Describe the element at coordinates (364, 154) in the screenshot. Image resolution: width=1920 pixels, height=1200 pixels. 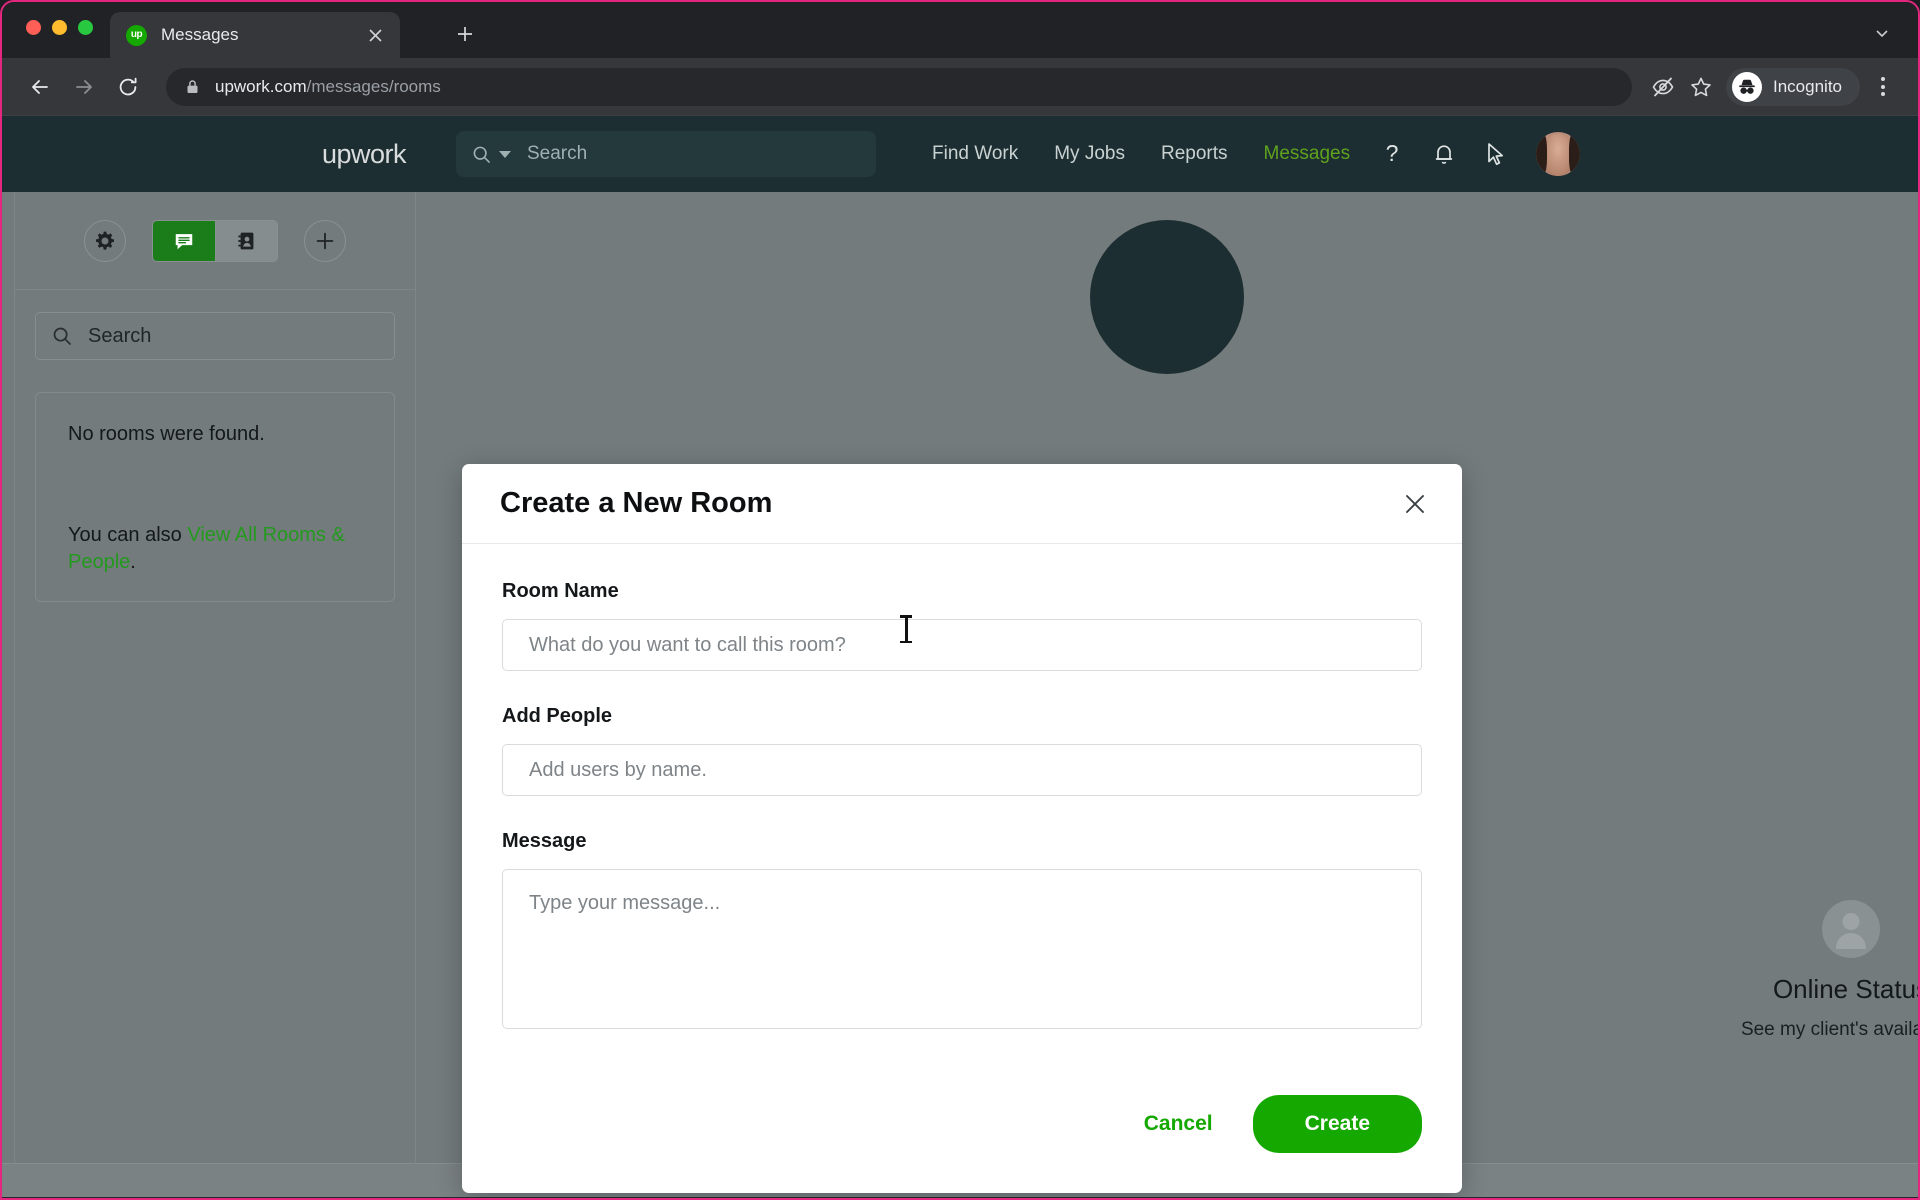
I see `upwork-logo: upwork` at that location.